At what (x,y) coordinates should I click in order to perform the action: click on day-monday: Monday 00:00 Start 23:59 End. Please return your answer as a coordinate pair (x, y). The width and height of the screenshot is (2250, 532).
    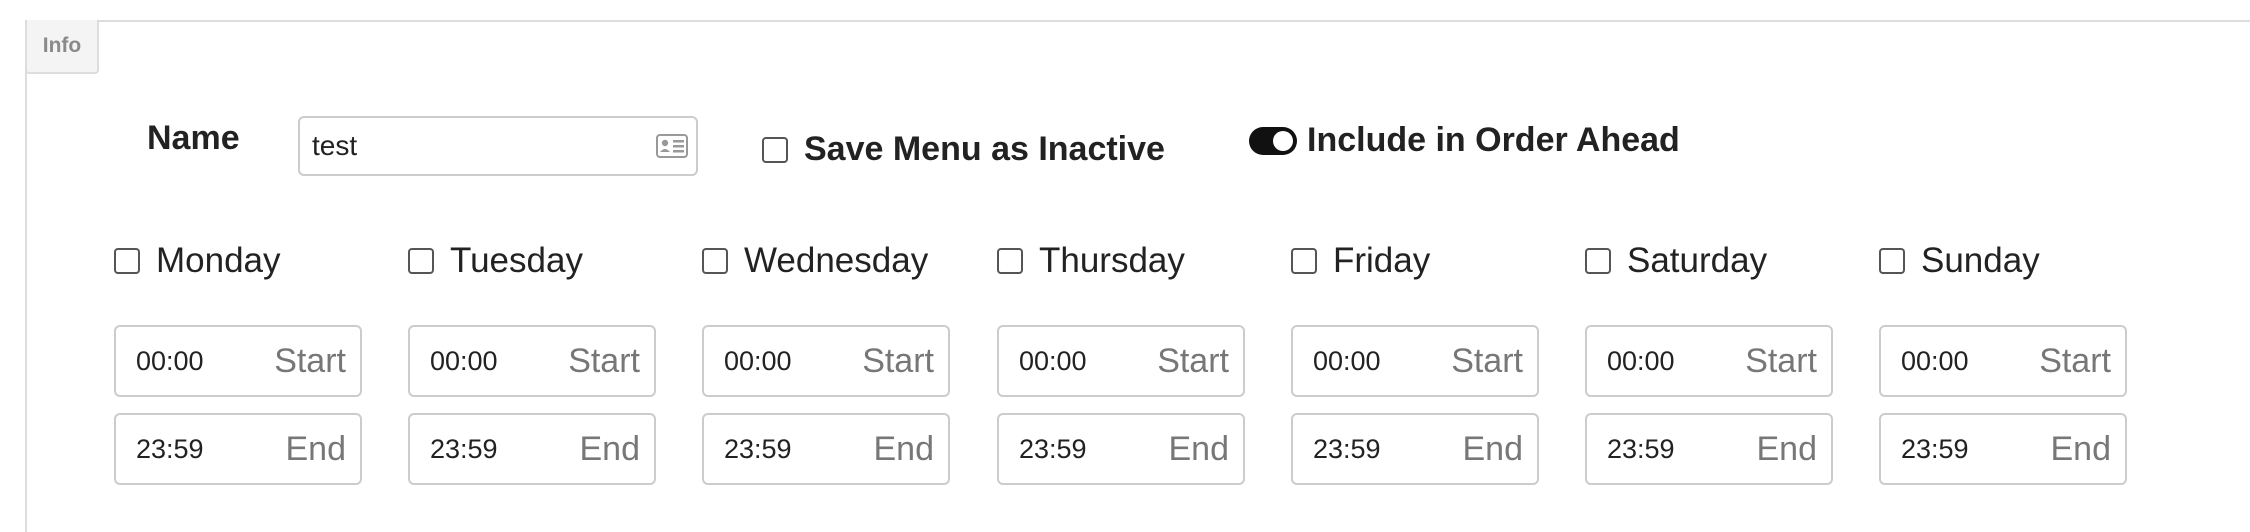
    Looking at the image, I should click on (239, 361).